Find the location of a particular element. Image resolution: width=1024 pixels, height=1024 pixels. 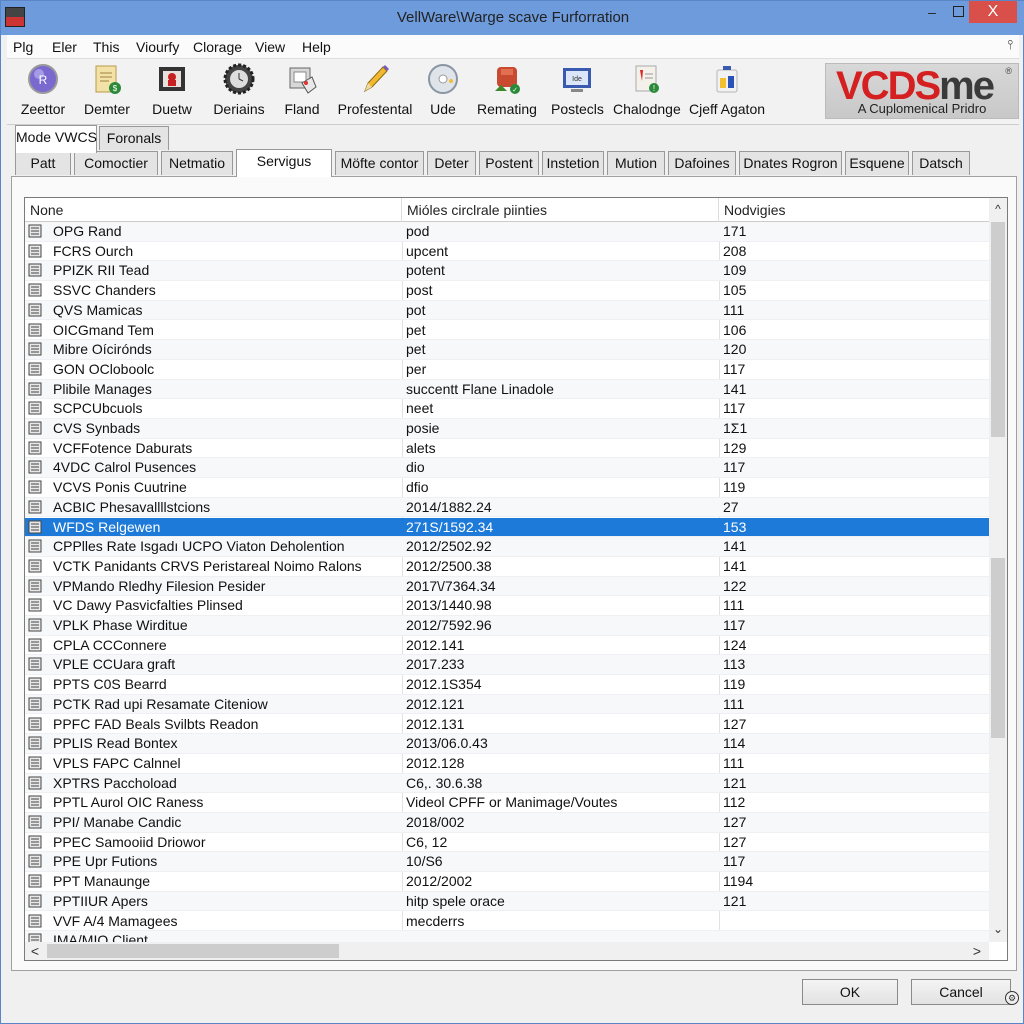

list-row: QVS Mamicas pot 111 is located at coordinates (507, 310).